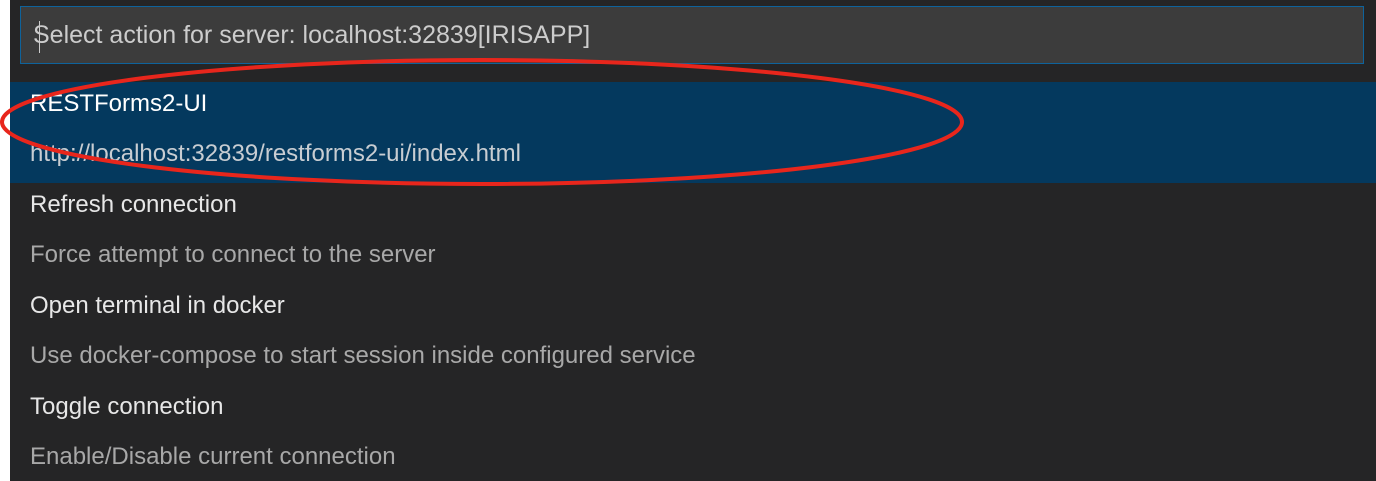  Describe the element at coordinates (133, 204) in the screenshot. I see `item-label: Refresh connection` at that location.